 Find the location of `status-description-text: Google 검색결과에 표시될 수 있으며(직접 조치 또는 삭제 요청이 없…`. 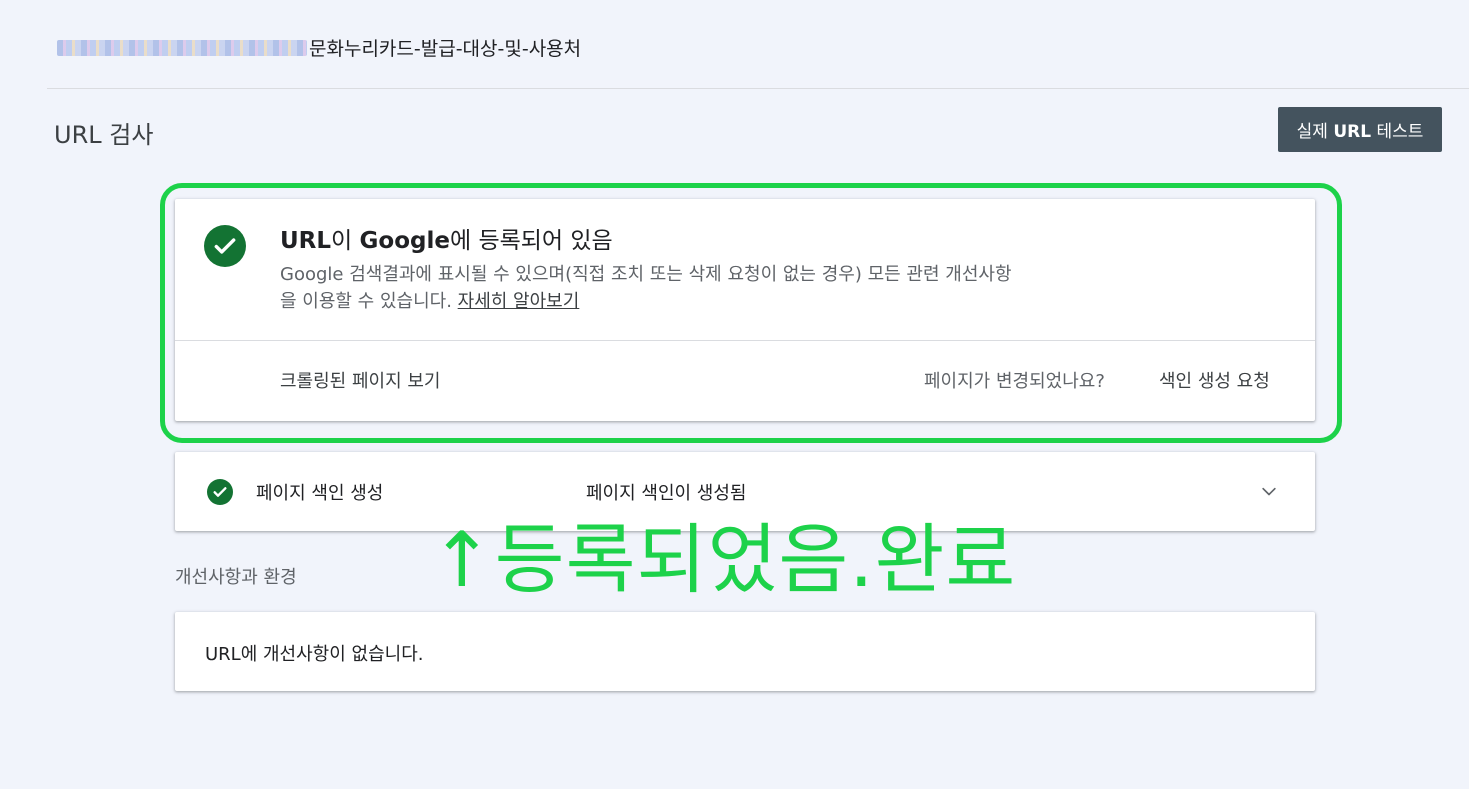

status-description-text: Google 검색결과에 표시될 수 있으며(직접 조치 또는 삭제 요청이 없… is located at coordinates (646, 288).